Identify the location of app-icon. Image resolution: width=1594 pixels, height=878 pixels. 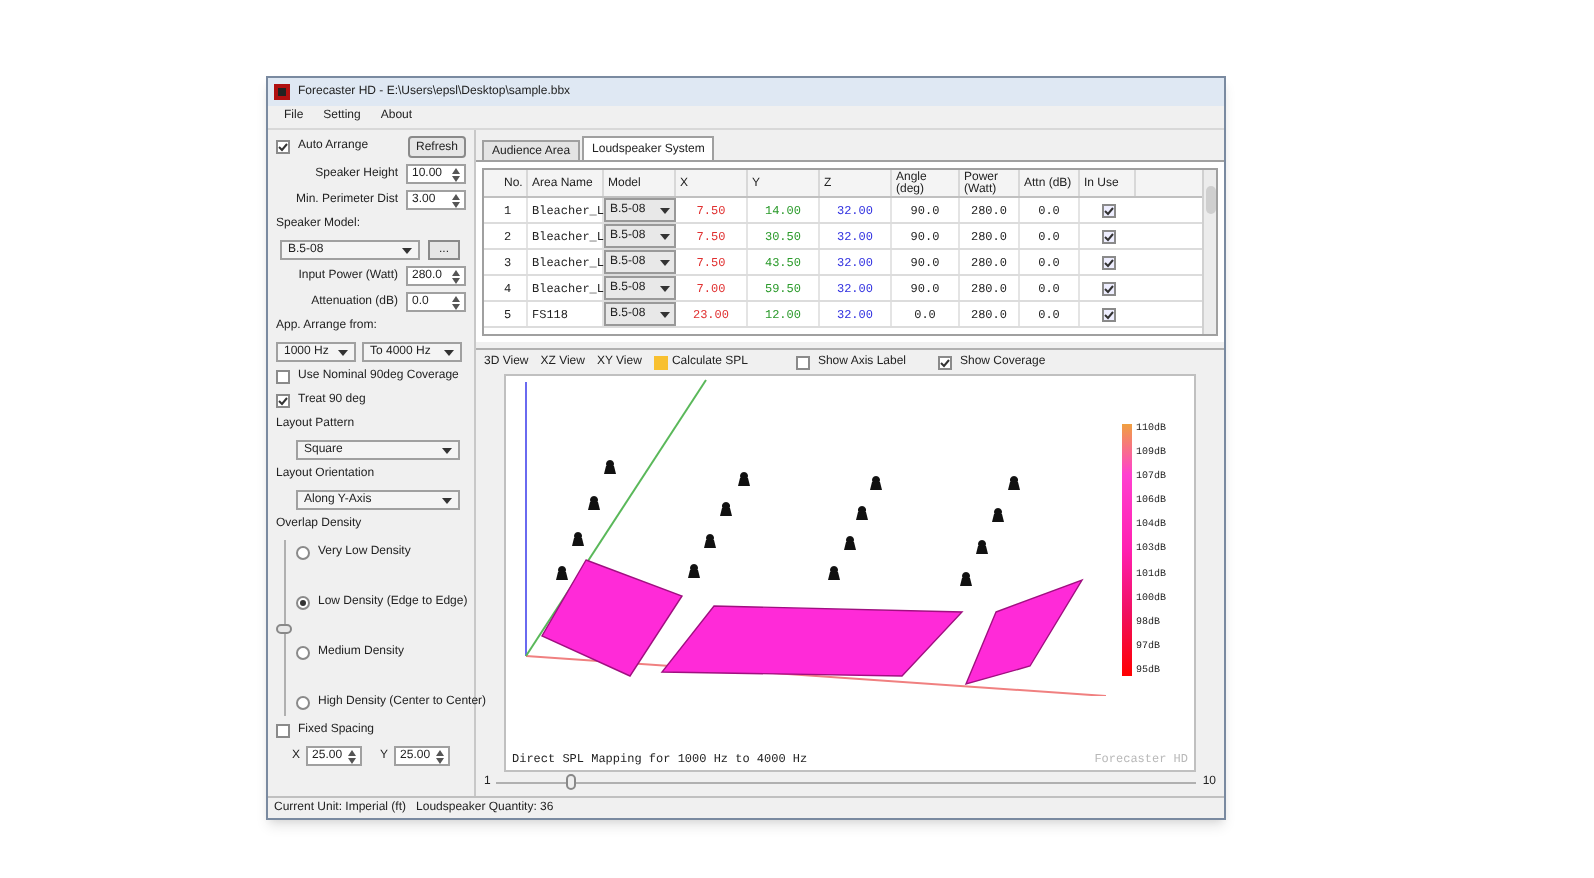
(282, 92).